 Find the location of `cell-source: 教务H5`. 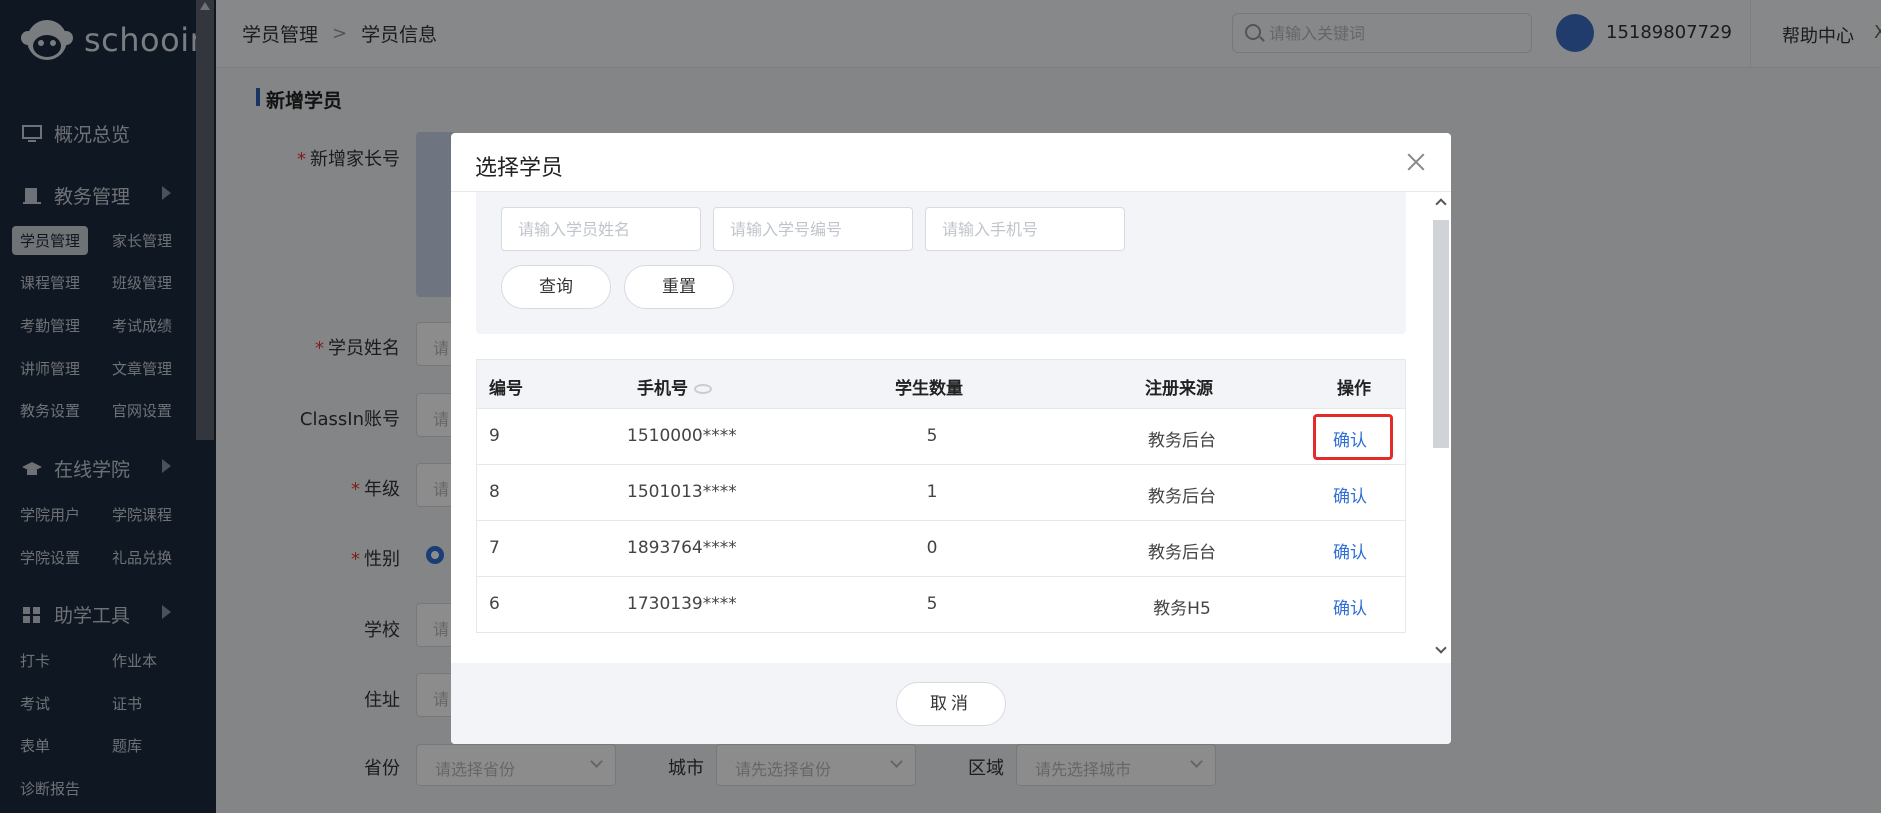

cell-source: 教务H5 is located at coordinates (1182, 609).